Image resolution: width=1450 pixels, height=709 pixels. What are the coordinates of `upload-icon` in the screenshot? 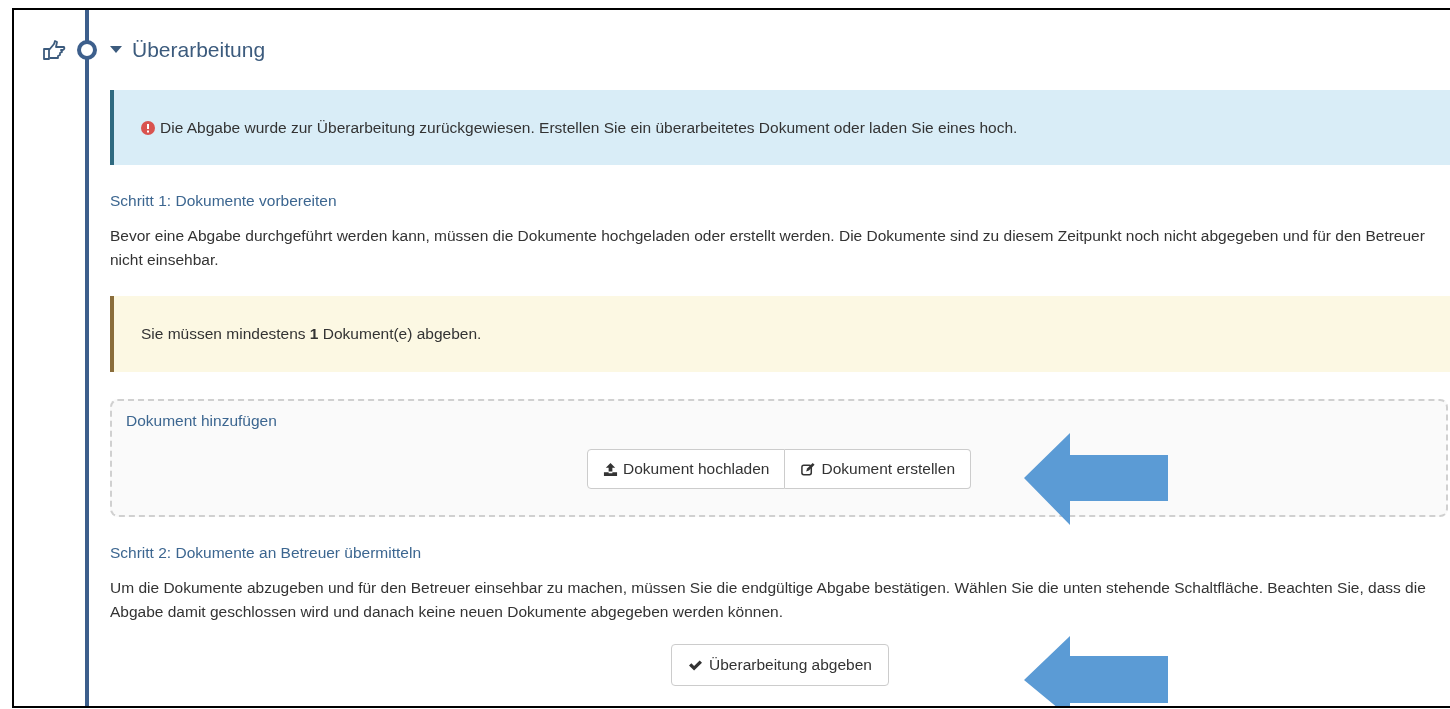 It's located at (610, 469).